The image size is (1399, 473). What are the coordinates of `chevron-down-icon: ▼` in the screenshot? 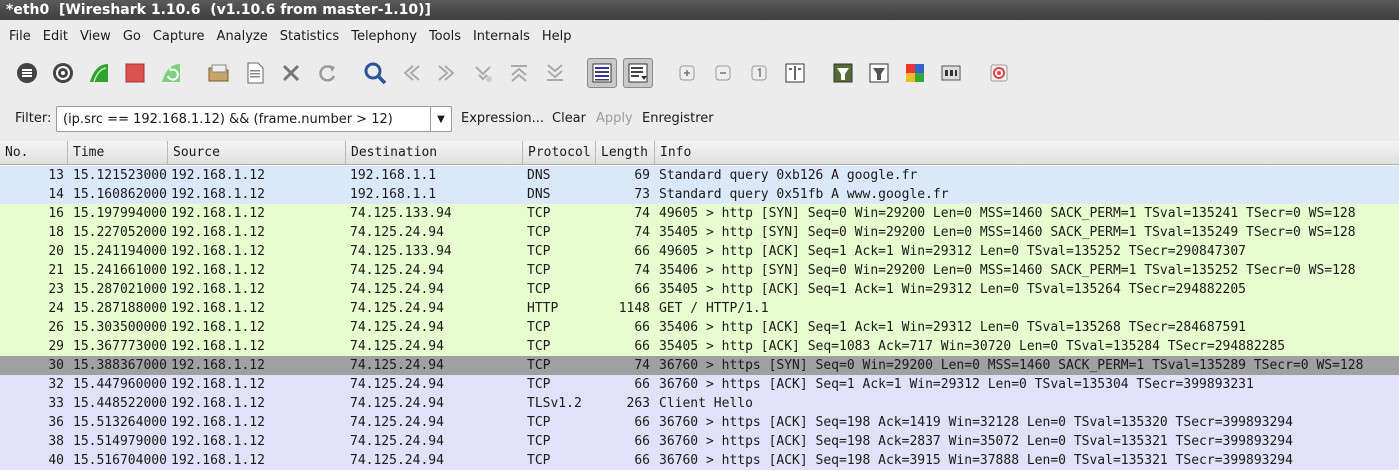 It's located at (440, 119).